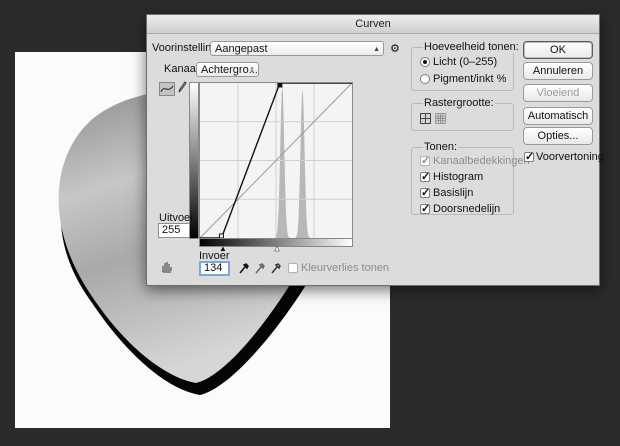  What do you see at coordinates (280, 85) in the screenshot?
I see `curve-point-white` at bounding box center [280, 85].